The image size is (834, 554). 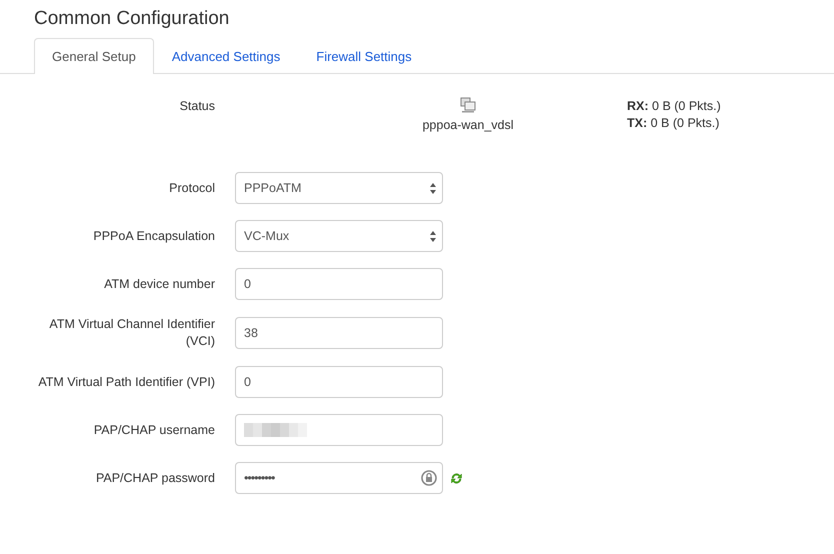 What do you see at coordinates (468, 125) in the screenshot?
I see `interface-name: pppoa-wan_vdsl` at bounding box center [468, 125].